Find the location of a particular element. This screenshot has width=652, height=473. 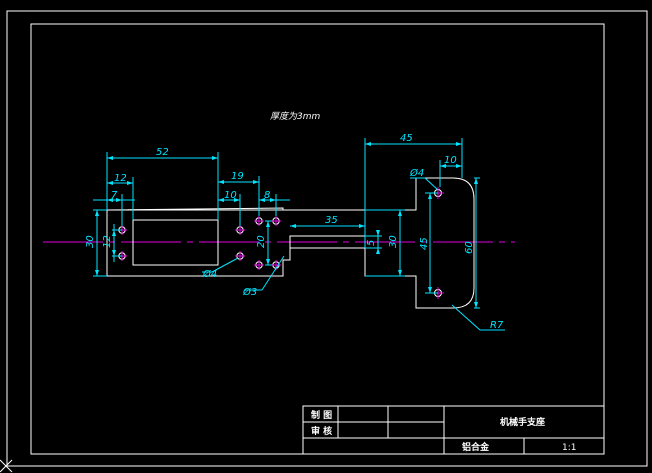

dim-52: 52 is located at coordinates (162, 152).